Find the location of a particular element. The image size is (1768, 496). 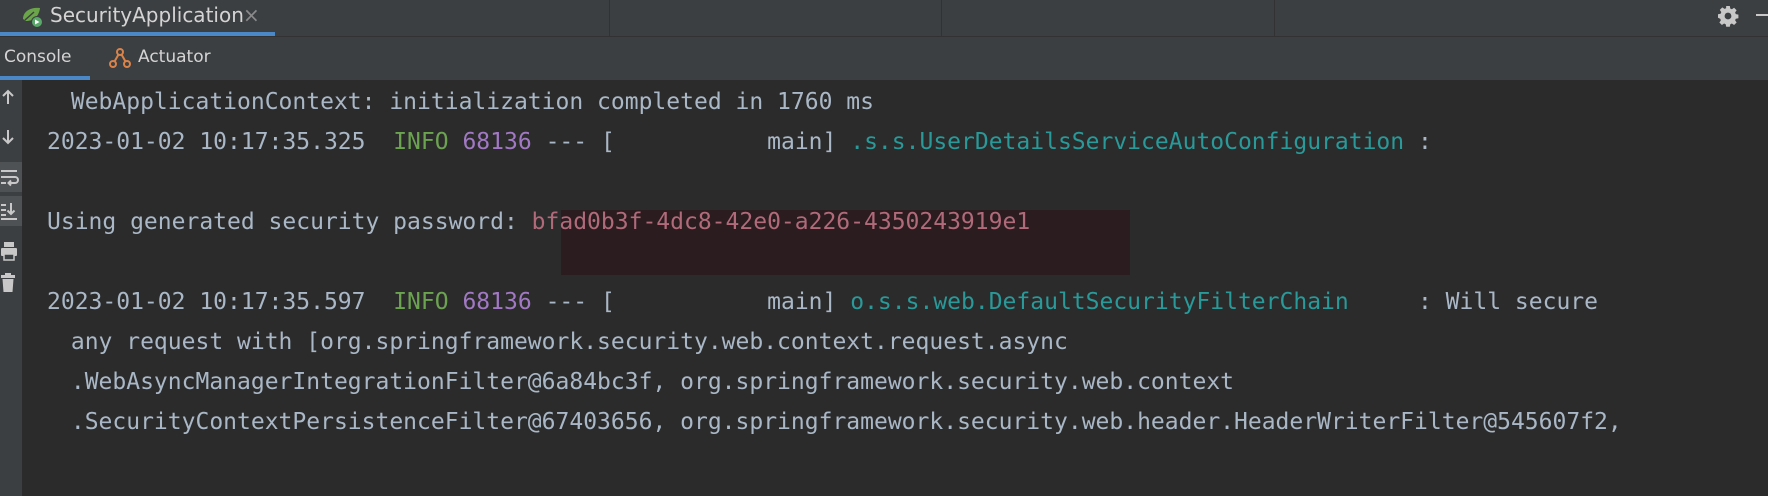

down-arrow-button is located at coordinates (11, 137).